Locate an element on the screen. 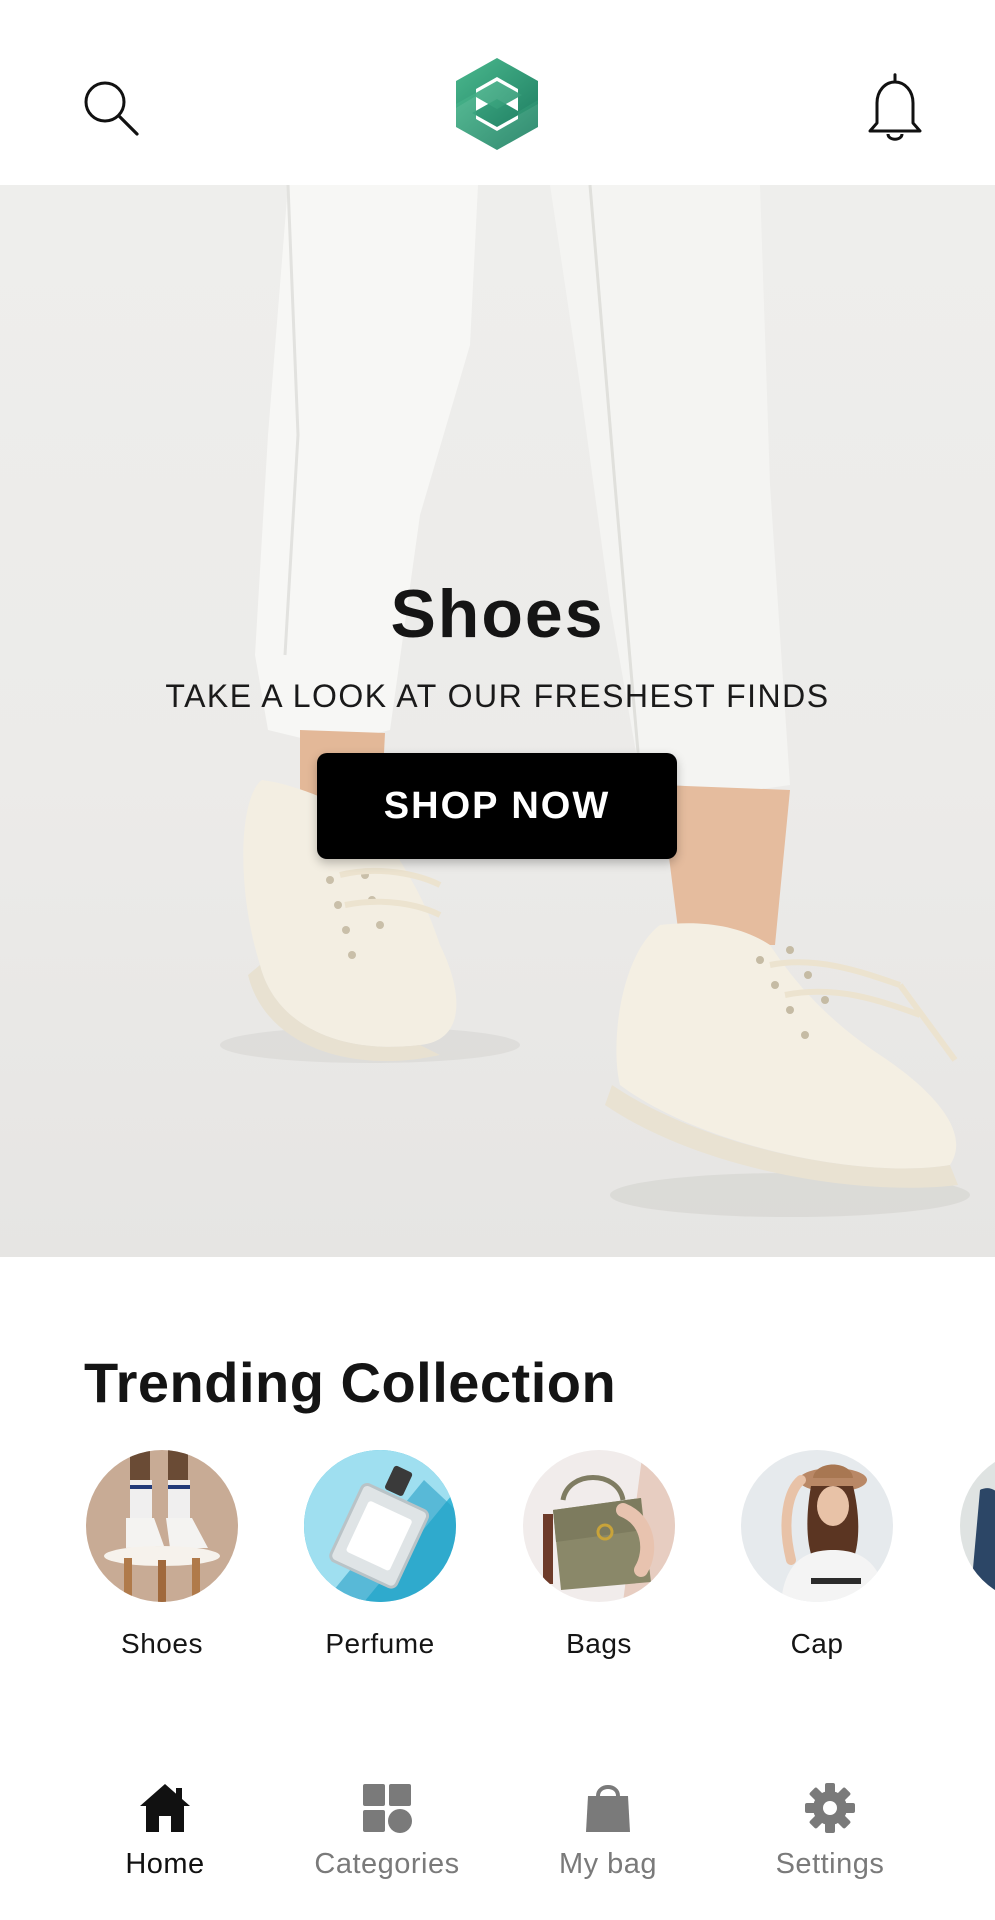 The image size is (995, 1920). trending-item-bags: Bags is located at coordinates (599, 1555).